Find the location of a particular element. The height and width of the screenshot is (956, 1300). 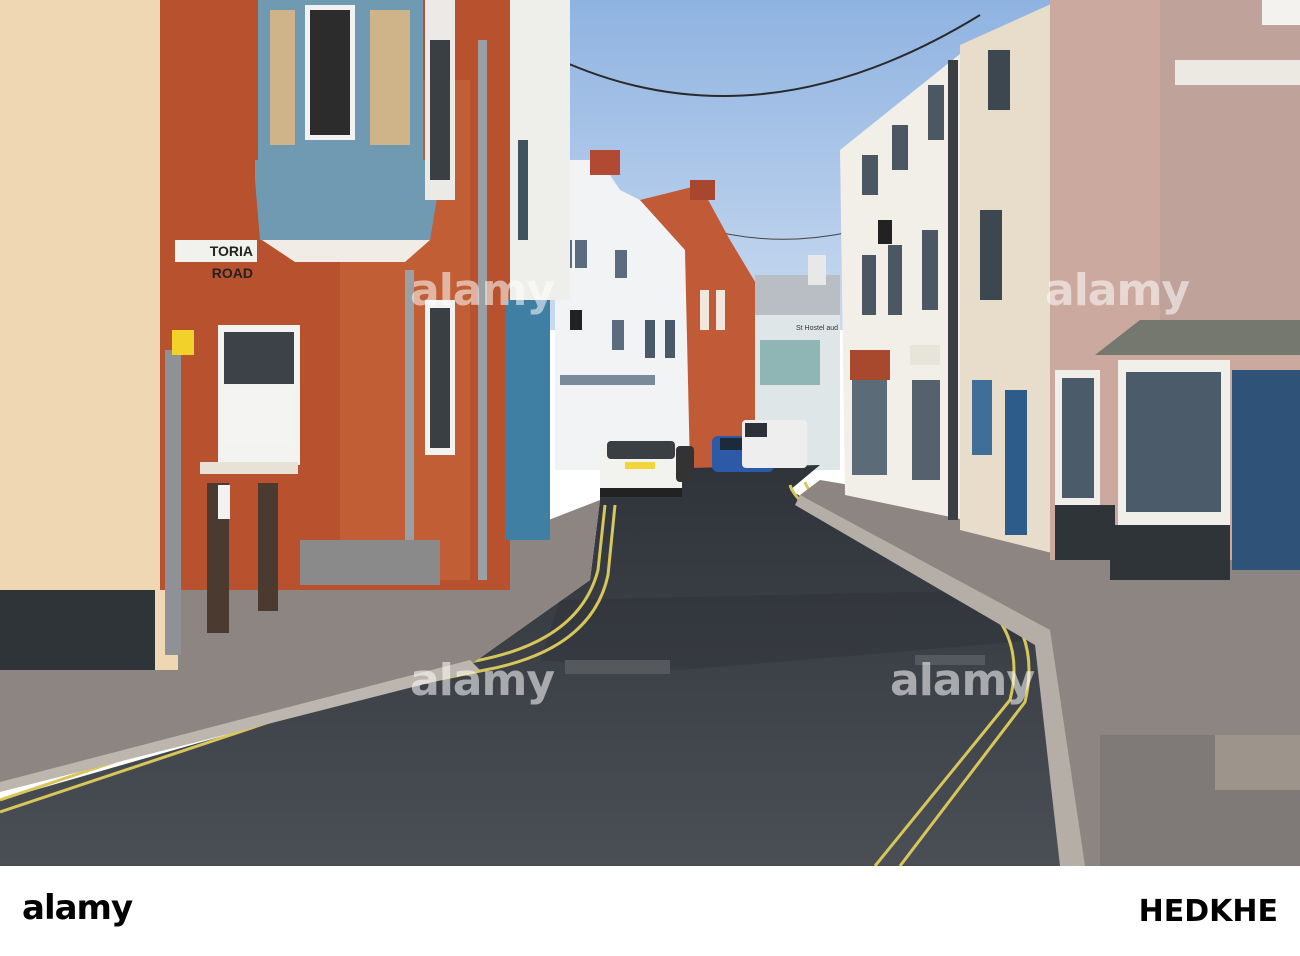

posted-notice is located at coordinates (224, 502).